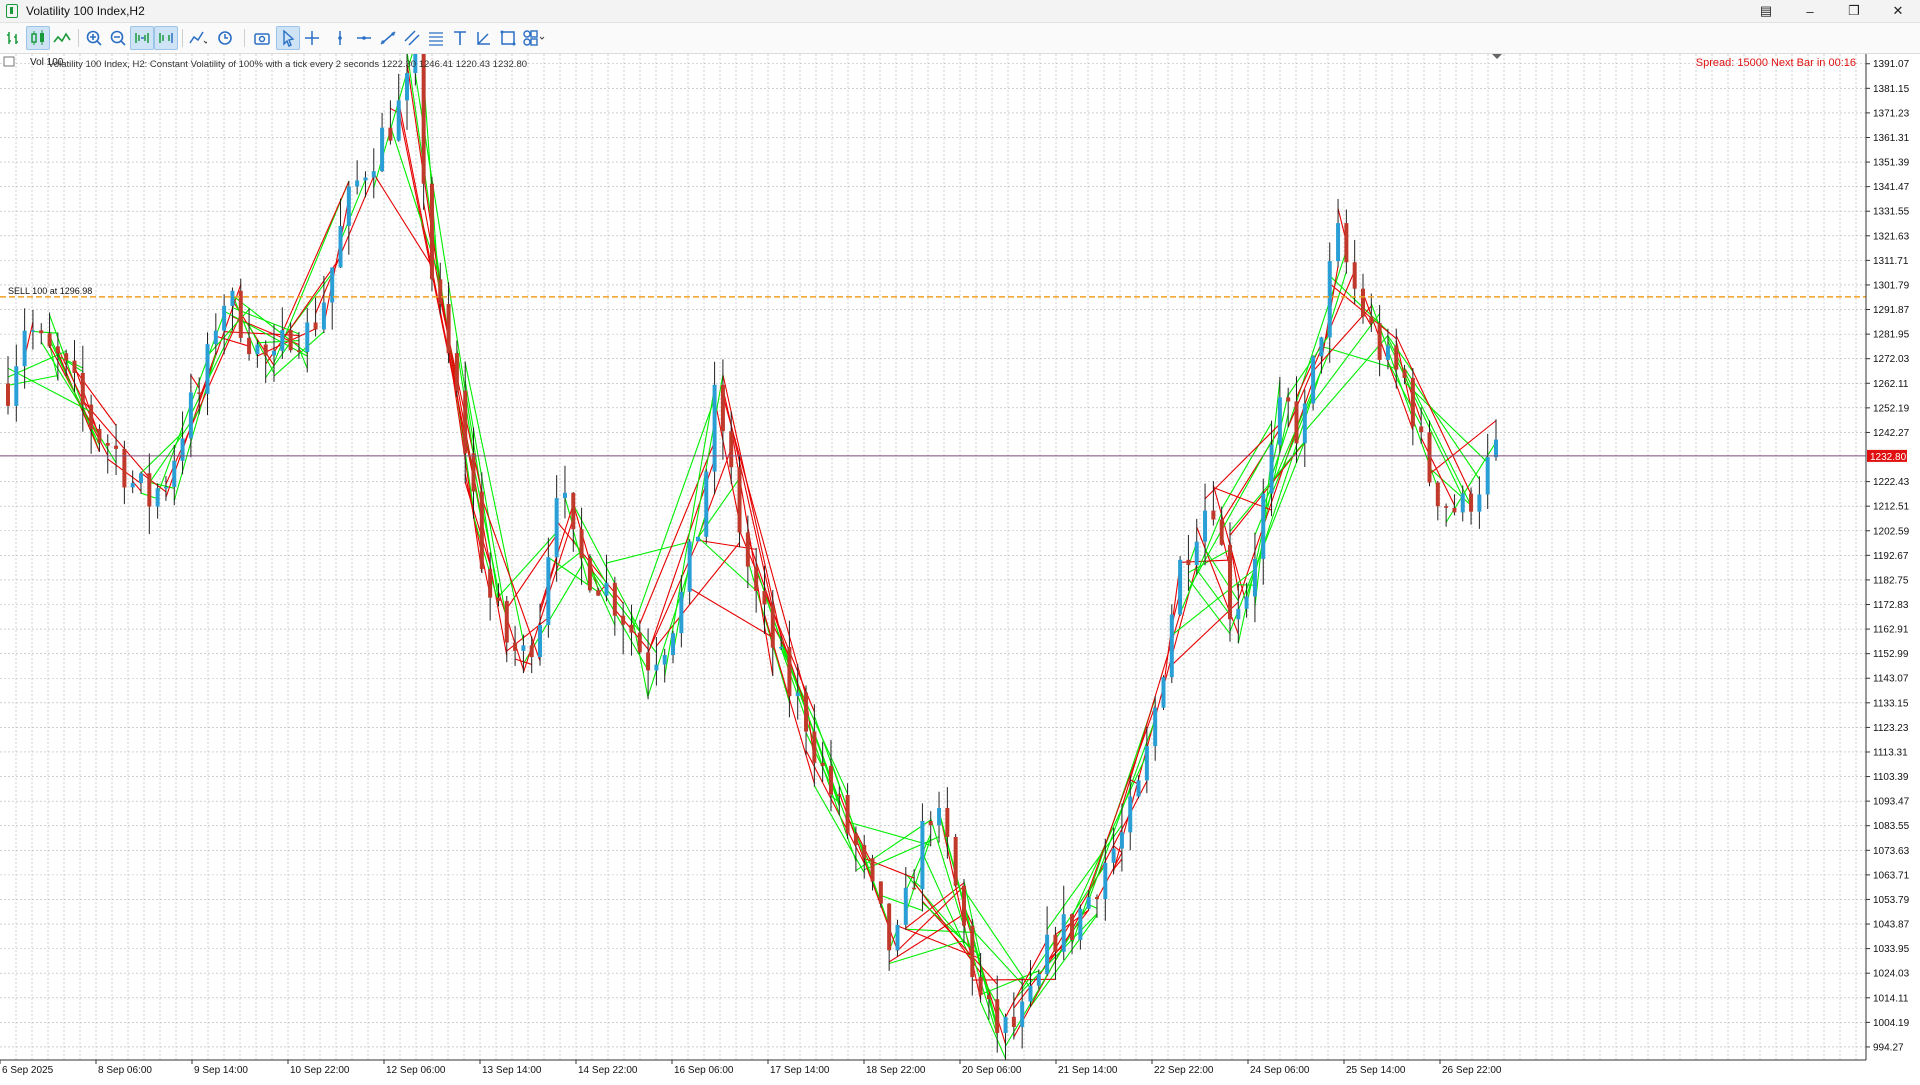  Describe the element at coordinates (166, 38) in the screenshot. I see `autoscroll-icon` at that location.